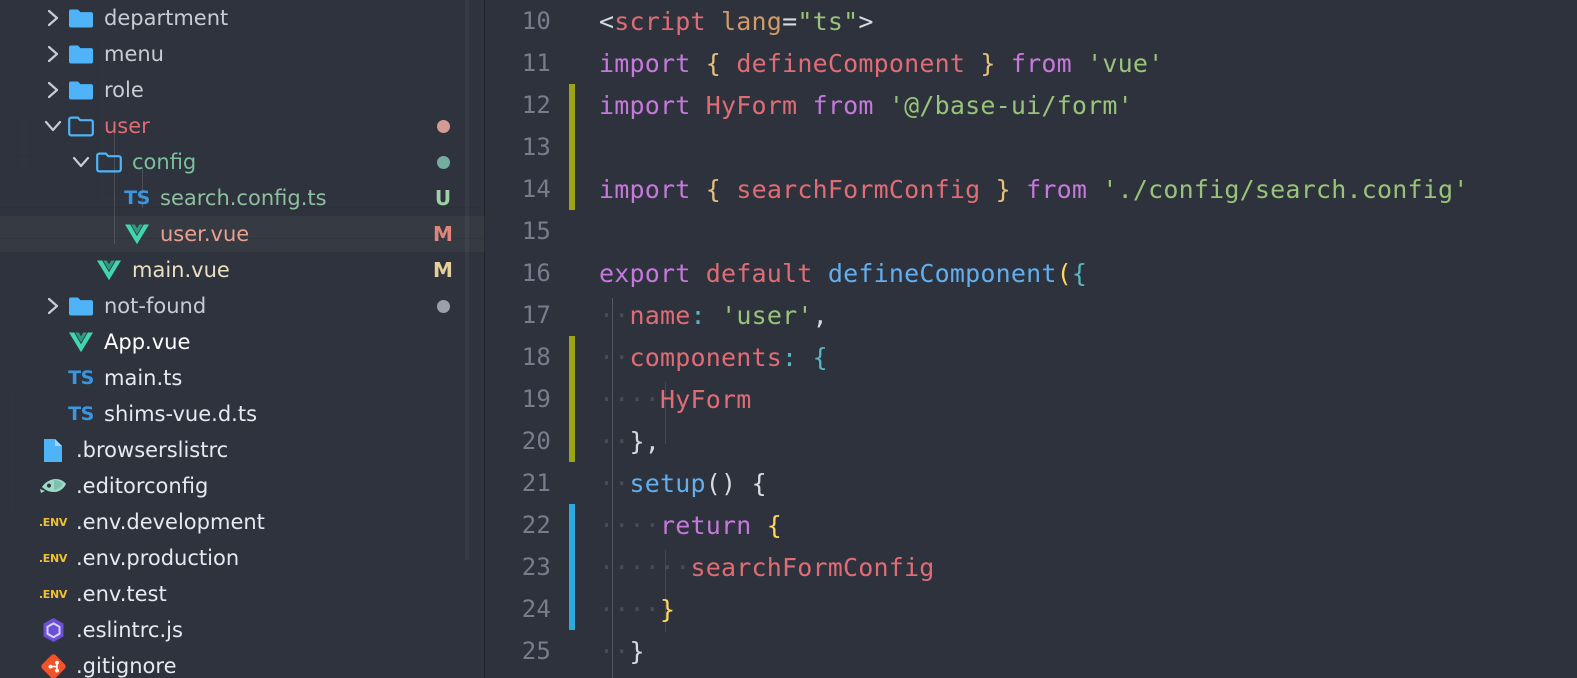  I want to click on code-token: import, so click(645, 63).